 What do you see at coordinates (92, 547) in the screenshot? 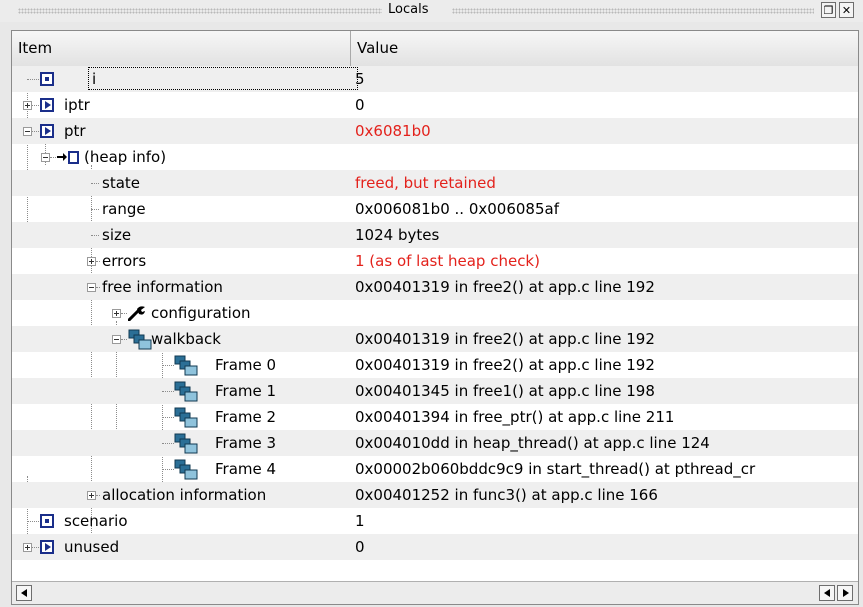
I see `row-label: unused` at bounding box center [92, 547].